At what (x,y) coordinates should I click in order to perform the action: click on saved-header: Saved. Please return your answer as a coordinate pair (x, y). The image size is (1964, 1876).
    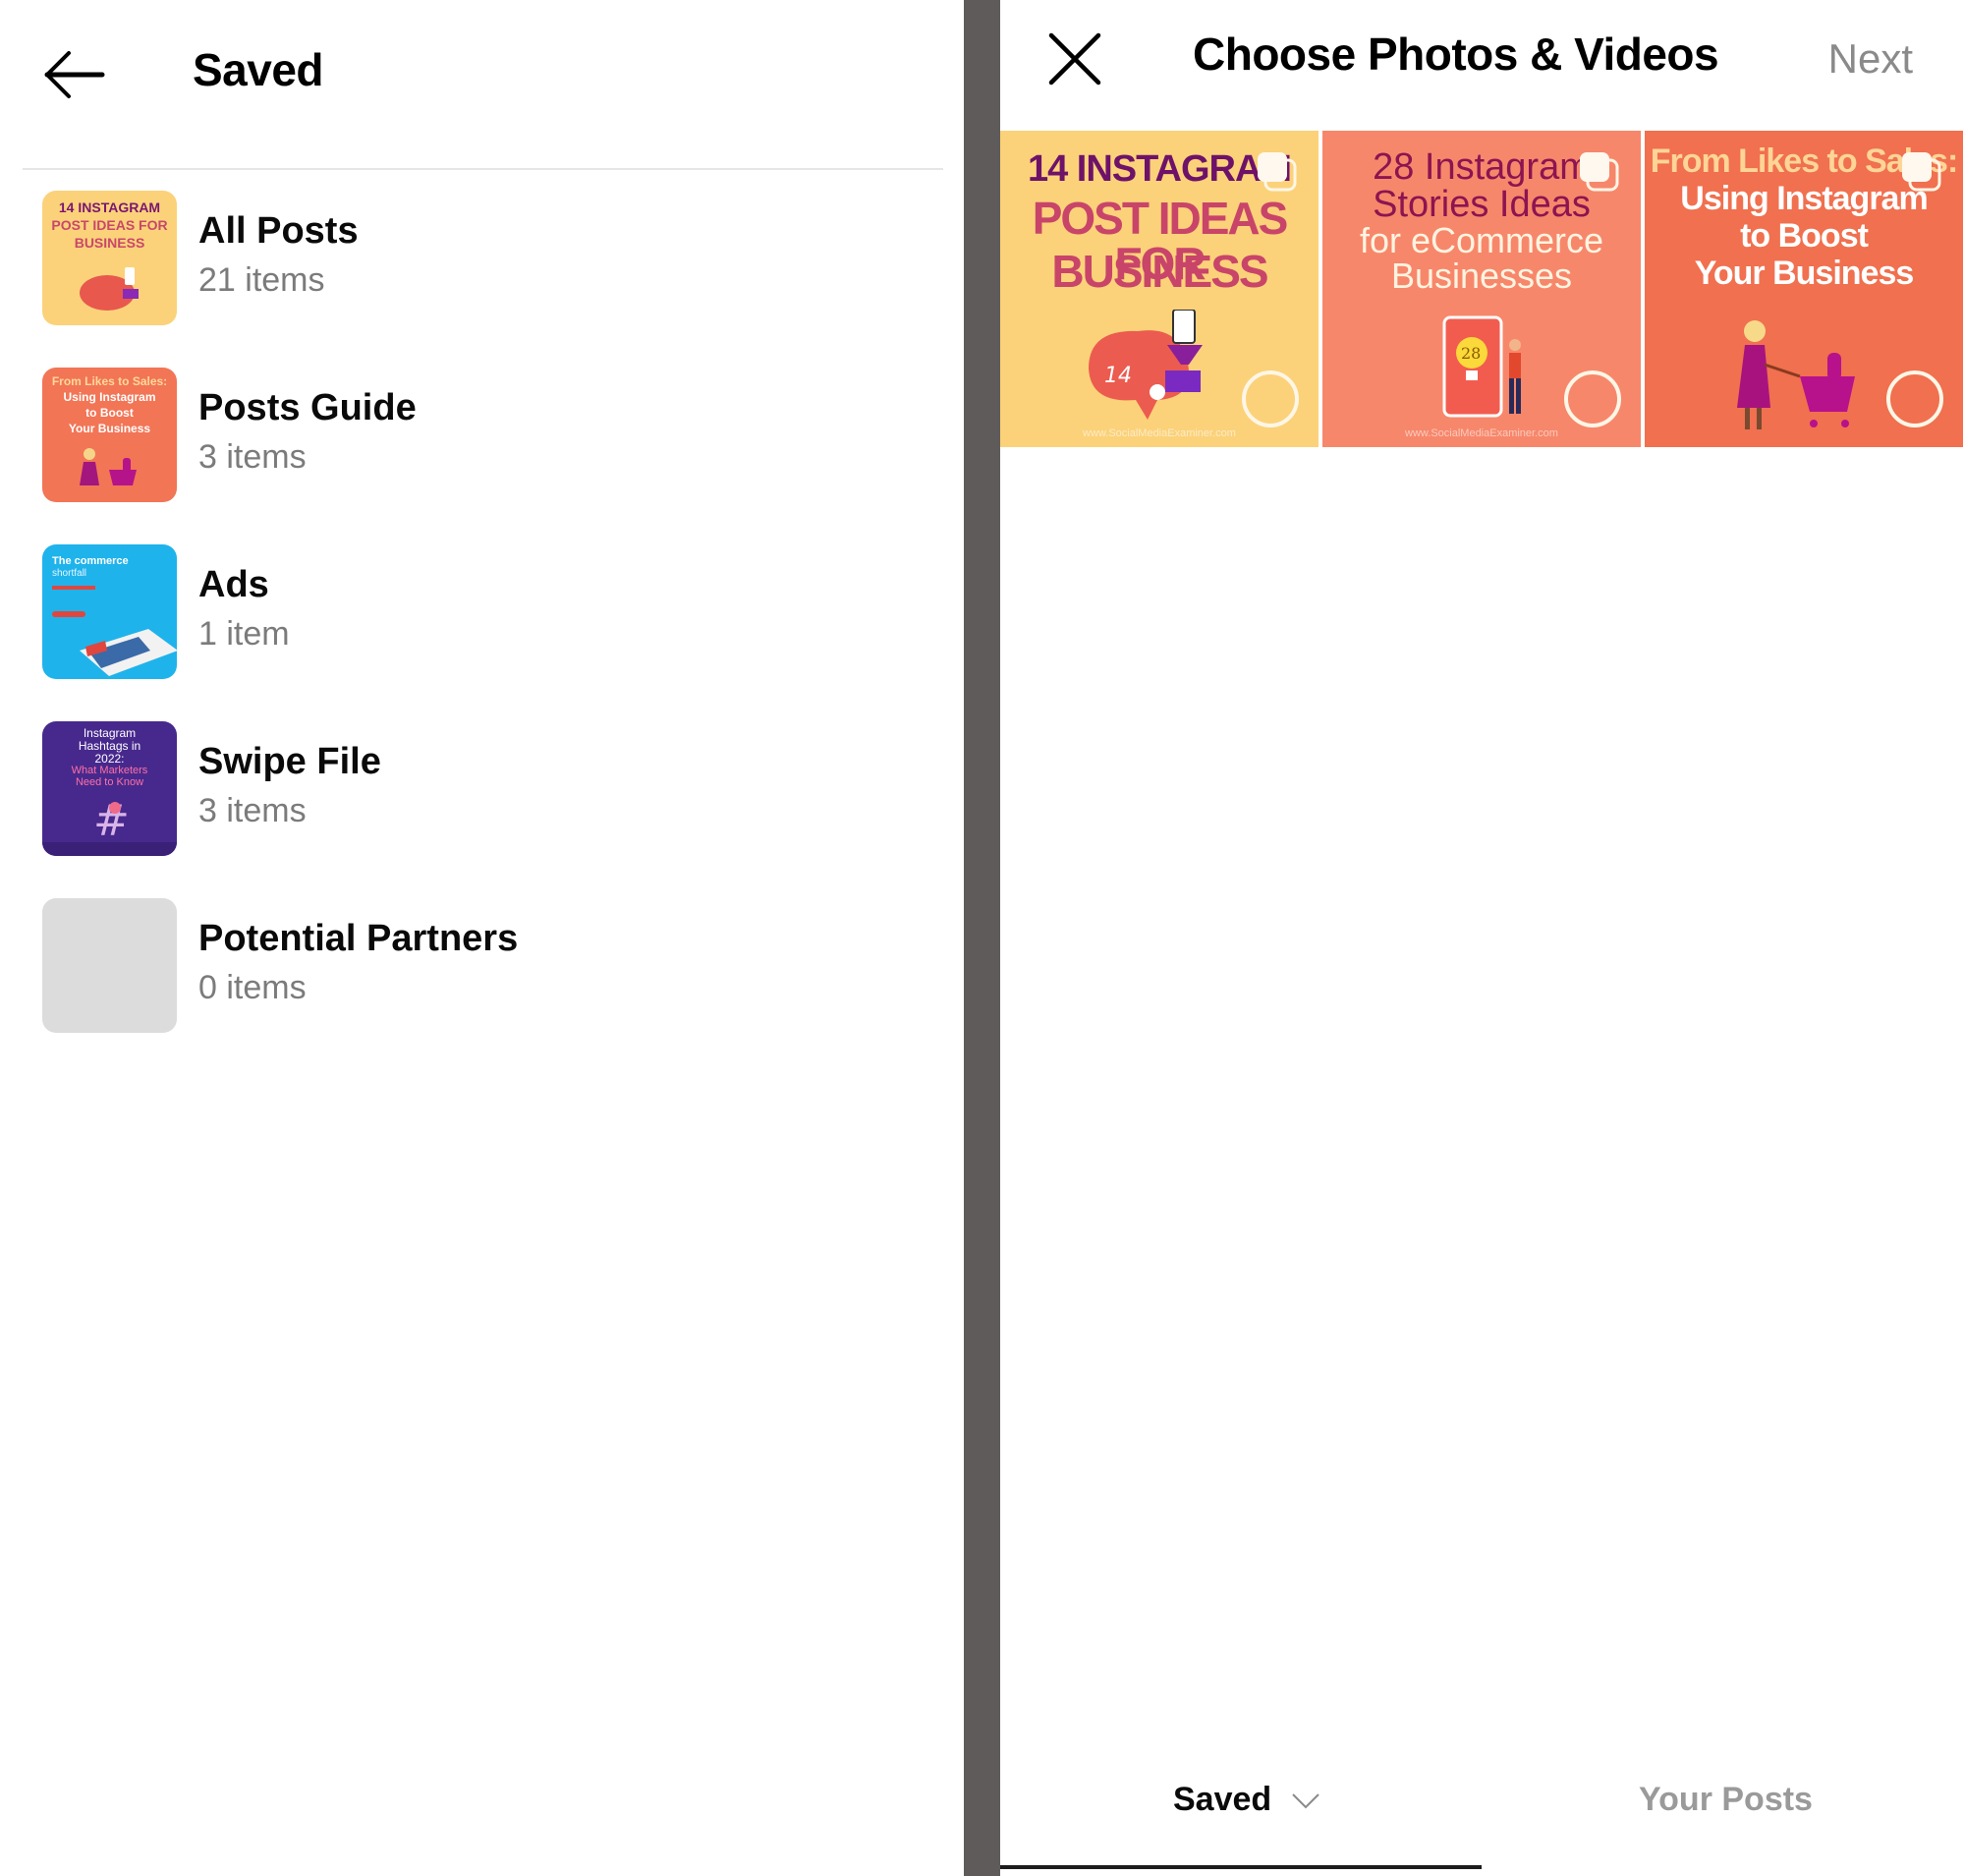
    Looking at the image, I should click on (482, 84).